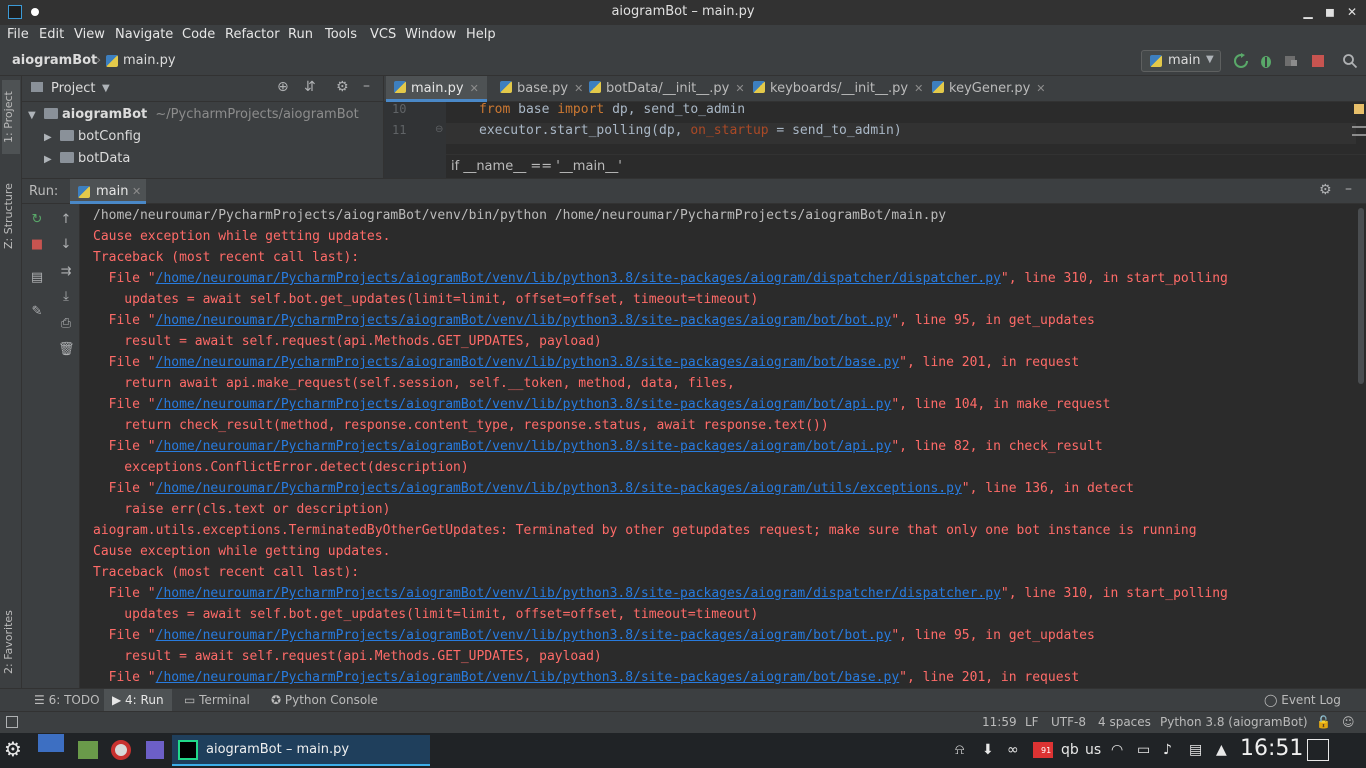 The height and width of the screenshot is (768, 1366). What do you see at coordinates (66, 350) in the screenshot?
I see `trash-icon: 🗑` at bounding box center [66, 350].